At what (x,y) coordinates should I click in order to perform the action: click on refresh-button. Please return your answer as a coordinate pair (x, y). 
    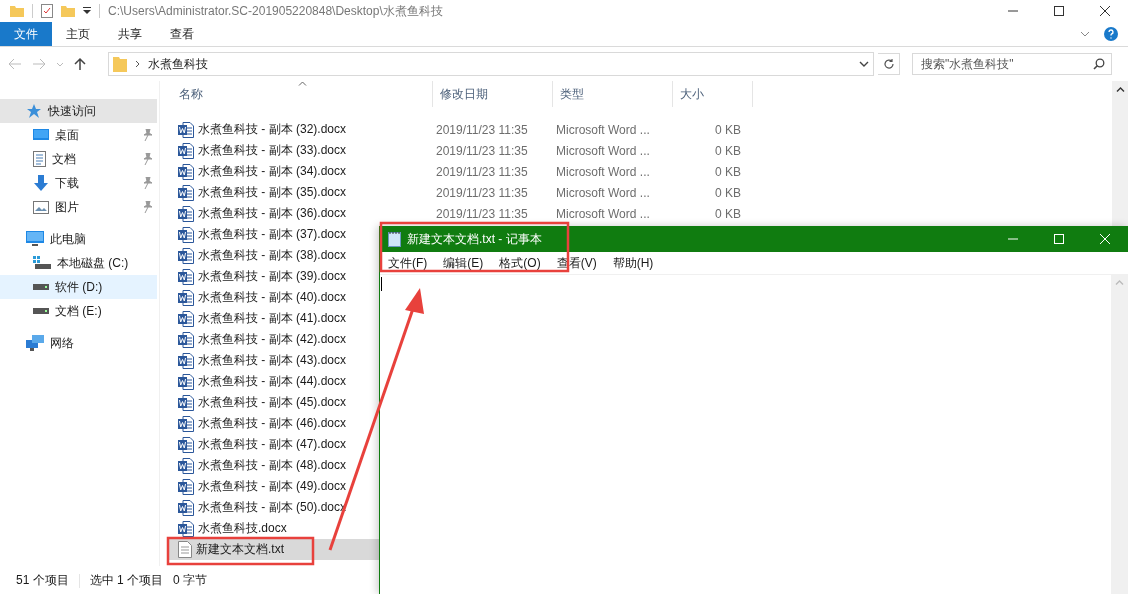
    Looking at the image, I should click on (889, 64).